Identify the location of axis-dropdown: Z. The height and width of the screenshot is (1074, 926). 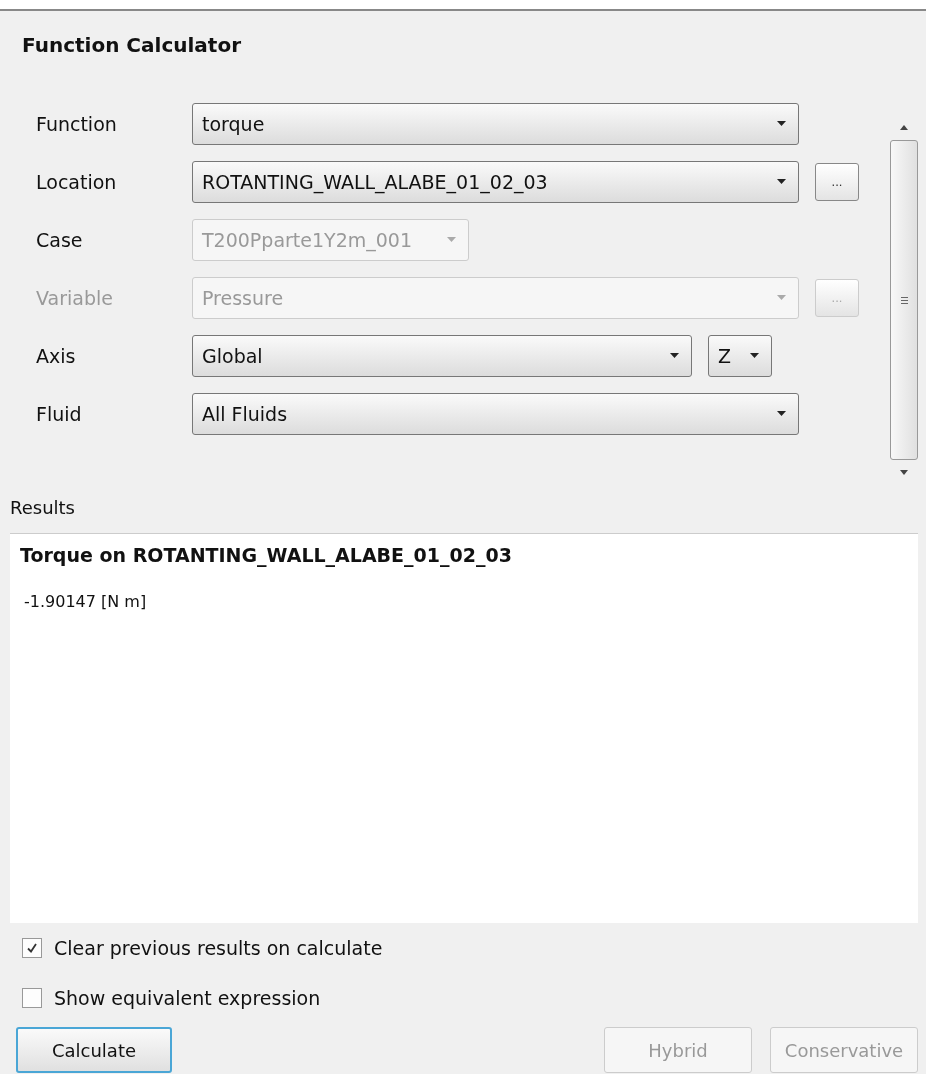
(740, 355).